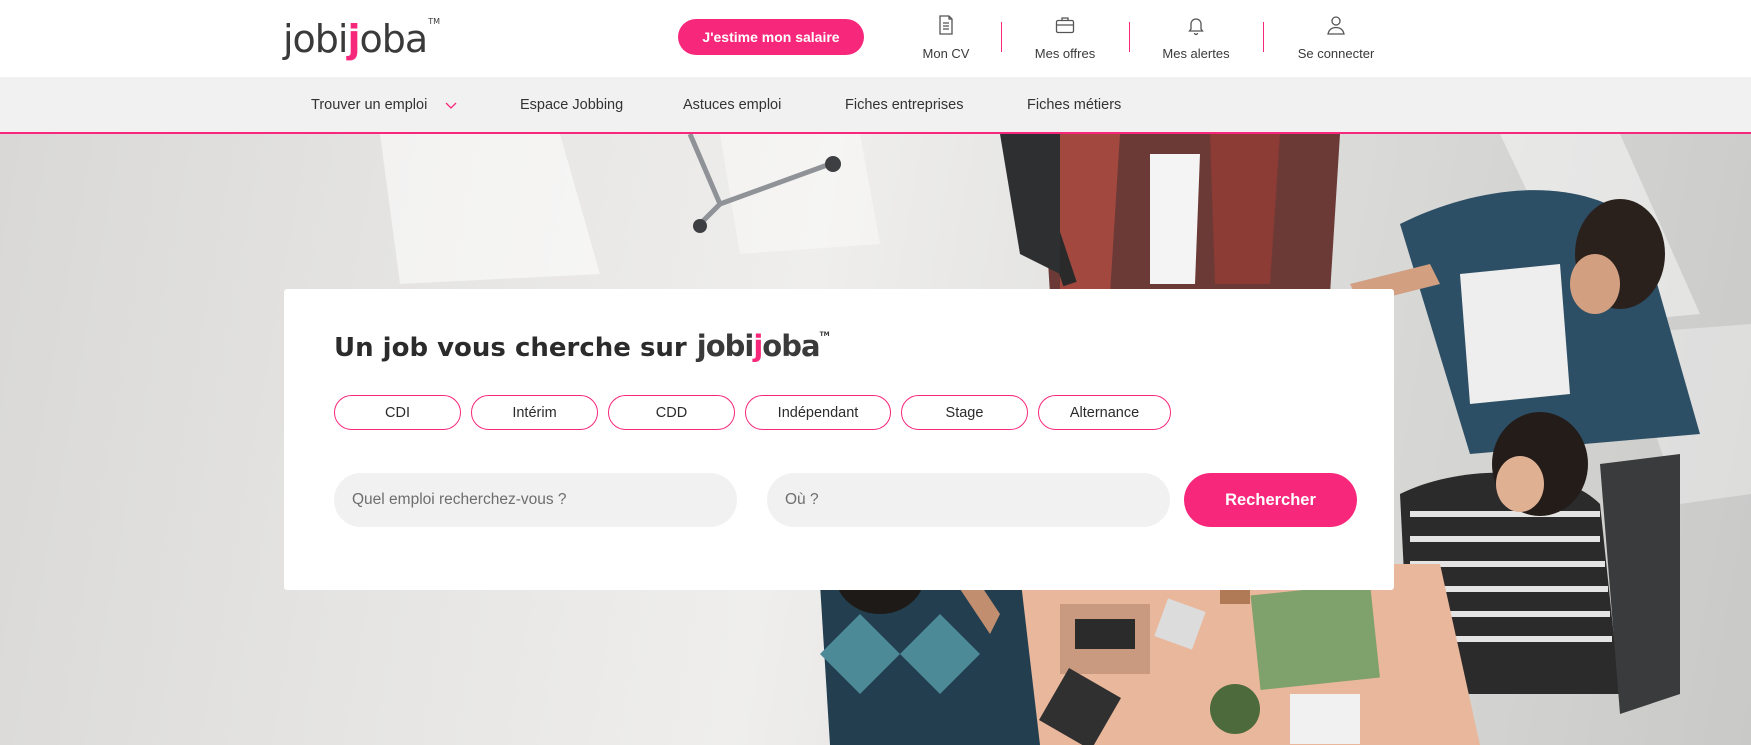 The image size is (1751, 745). Describe the element at coordinates (946, 25) in the screenshot. I see `document-icon` at that location.